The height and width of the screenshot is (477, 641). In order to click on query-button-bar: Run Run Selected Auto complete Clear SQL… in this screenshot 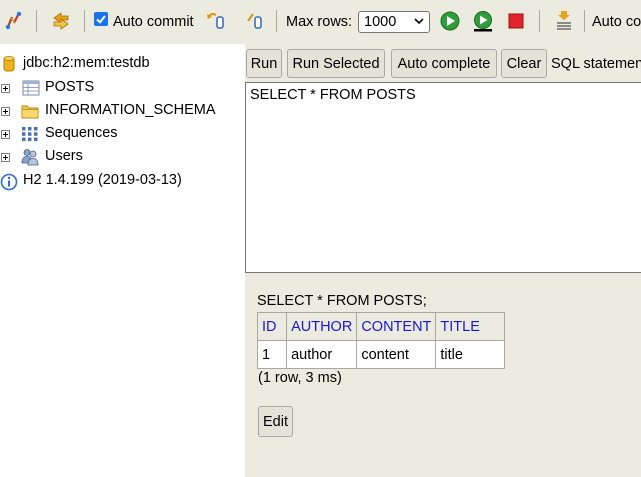, I will do `click(443, 62)`.